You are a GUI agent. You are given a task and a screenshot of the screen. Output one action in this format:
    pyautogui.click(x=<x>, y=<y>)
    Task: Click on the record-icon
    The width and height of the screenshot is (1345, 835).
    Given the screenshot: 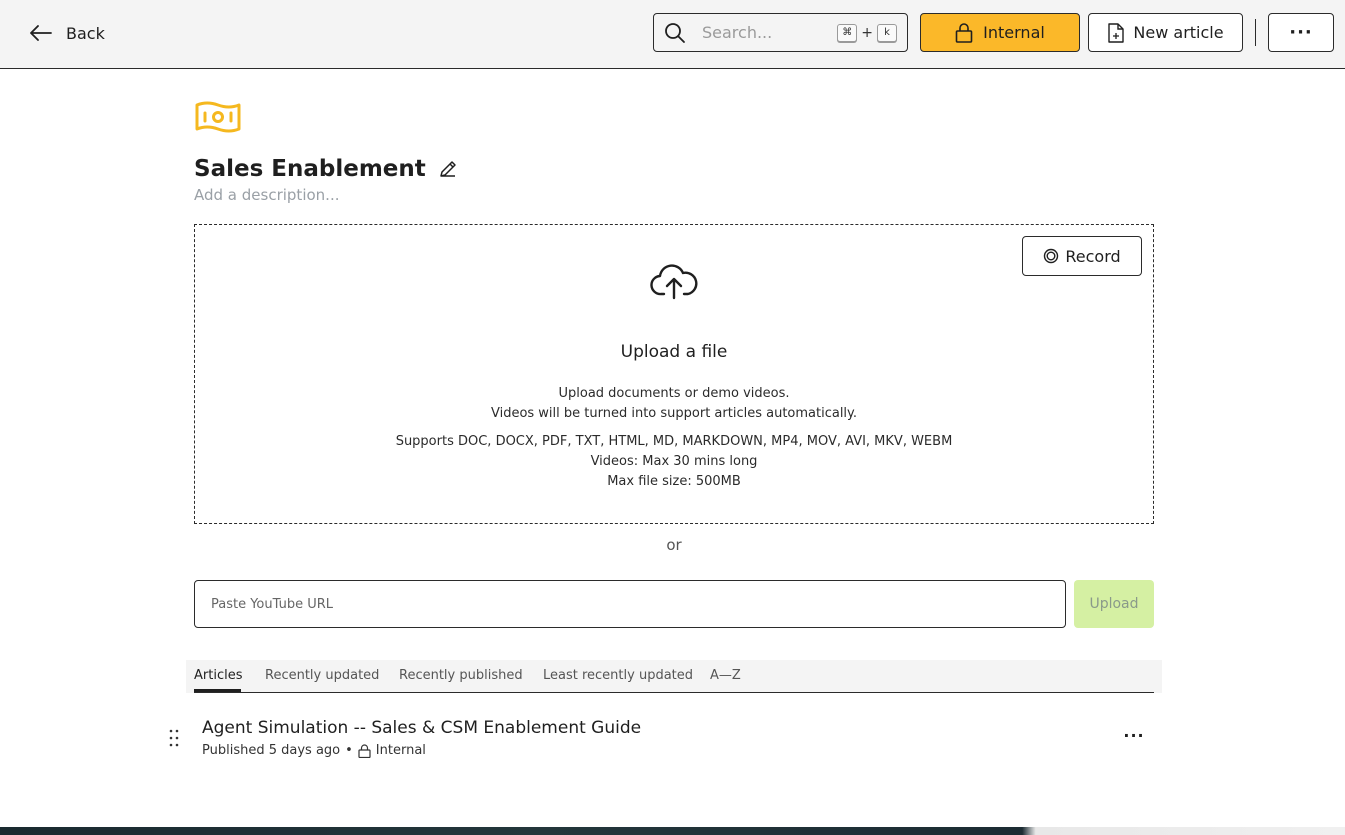 What is the action you would take?
    pyautogui.click(x=1051, y=256)
    